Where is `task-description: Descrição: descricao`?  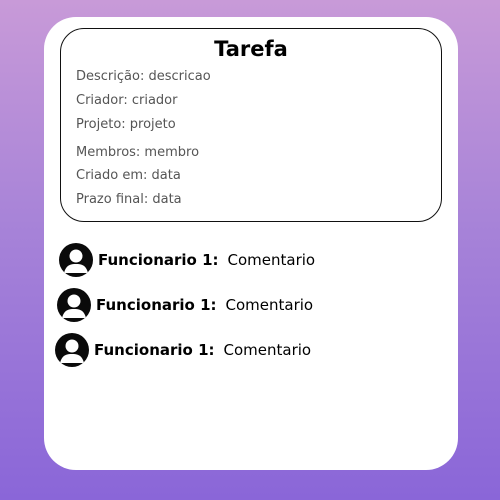 task-description: Descrição: descricao is located at coordinates (143, 76).